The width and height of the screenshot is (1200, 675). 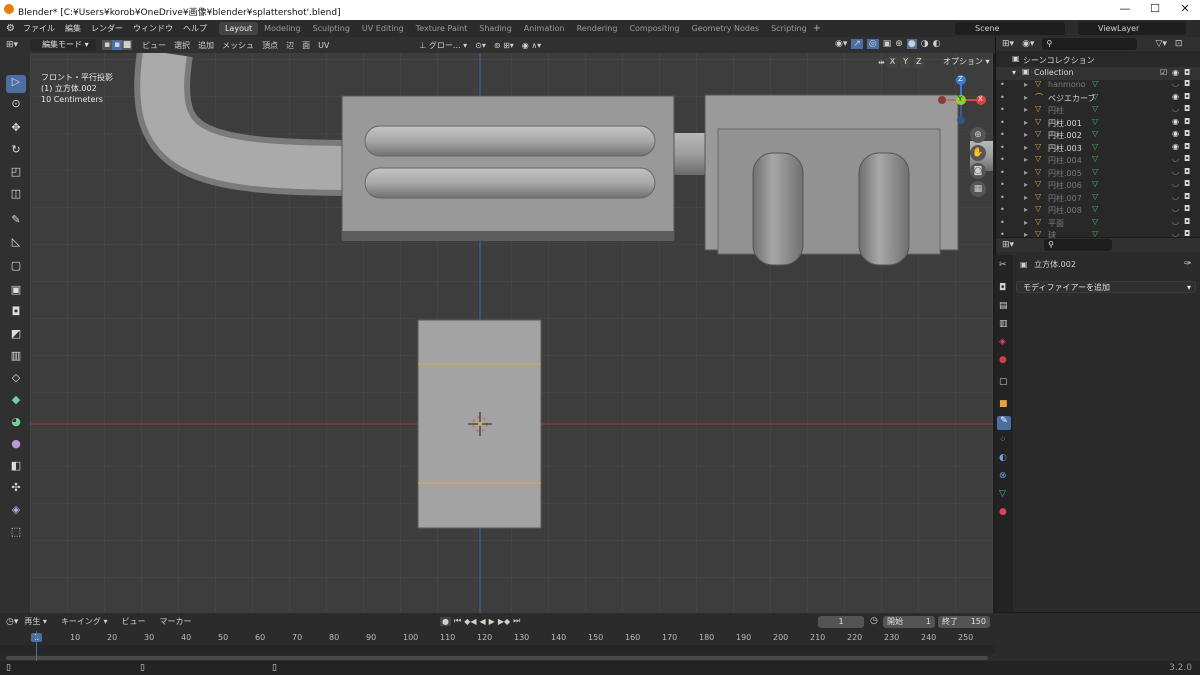 What do you see at coordinates (383, 28) in the screenshot?
I see `tab-uv-editing: UV Editing` at bounding box center [383, 28].